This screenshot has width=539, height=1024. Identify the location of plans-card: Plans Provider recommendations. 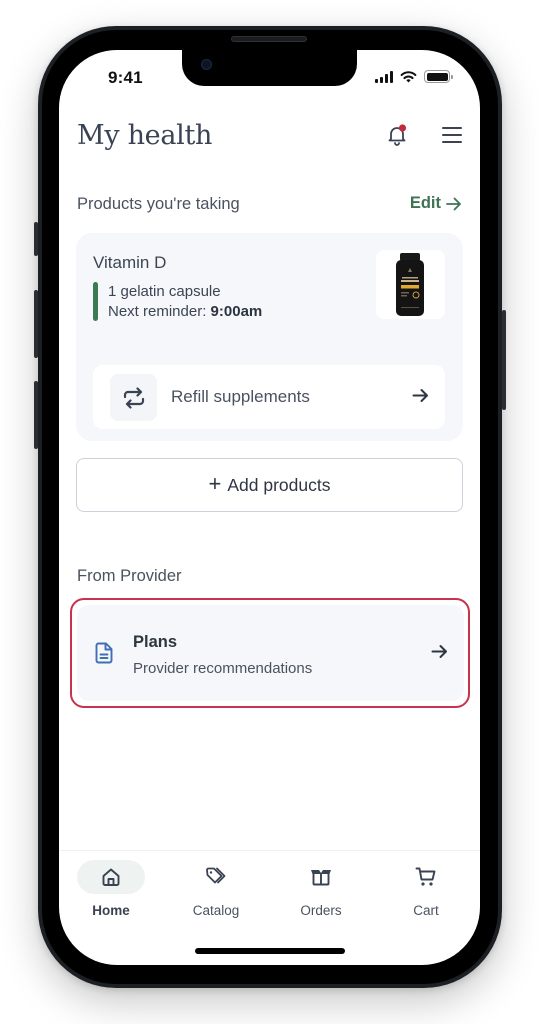
(270, 653).